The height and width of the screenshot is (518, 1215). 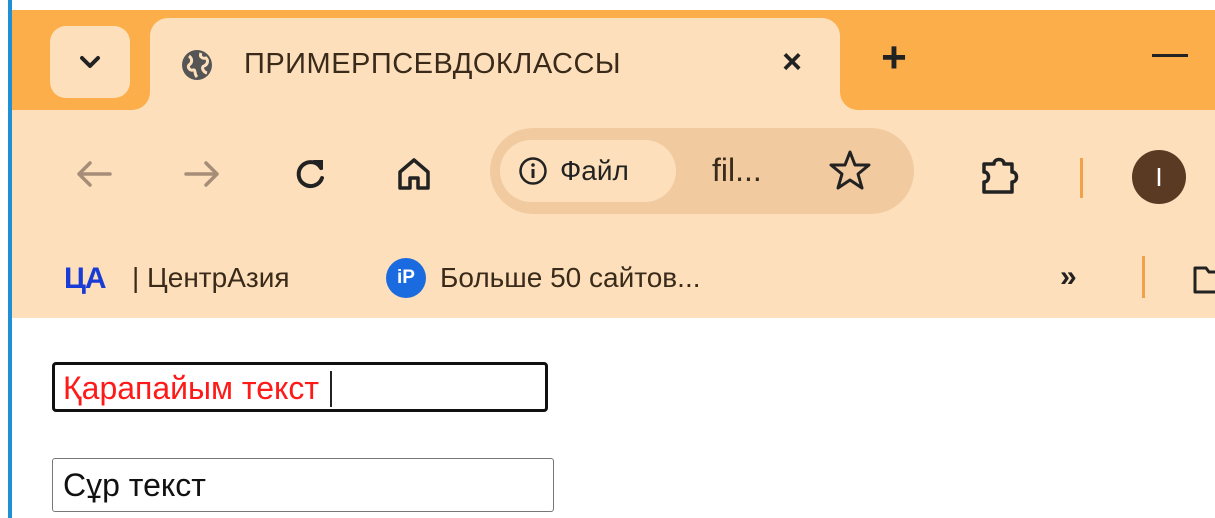 I want to click on star-icon, so click(x=850, y=170).